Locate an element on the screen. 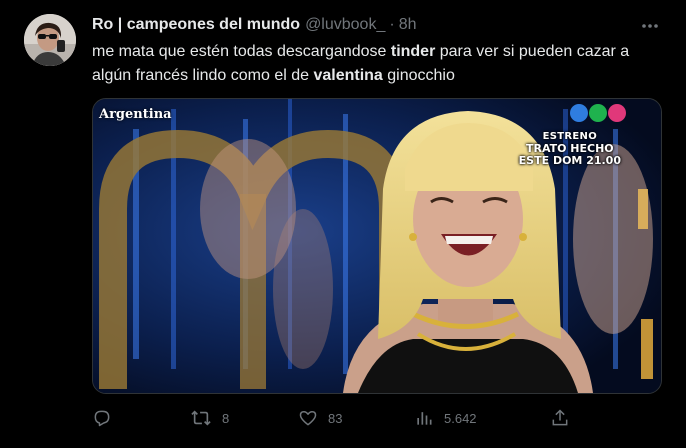 The width and height of the screenshot is (686, 448). retweet-button: 8 is located at coordinates (209, 418).